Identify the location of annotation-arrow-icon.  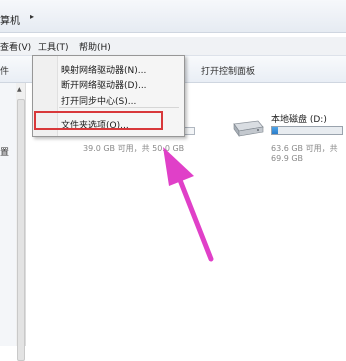
(188, 204).